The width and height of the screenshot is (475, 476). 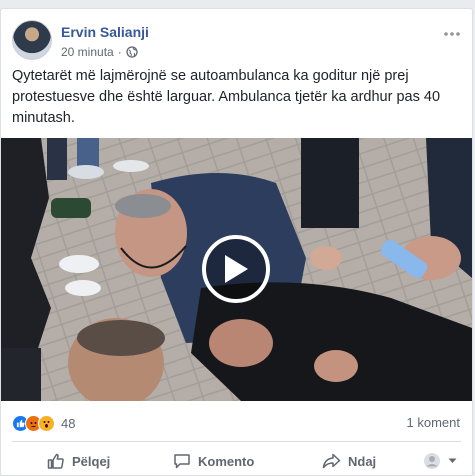 What do you see at coordinates (132, 52) in the screenshot?
I see `globe-icon` at bounding box center [132, 52].